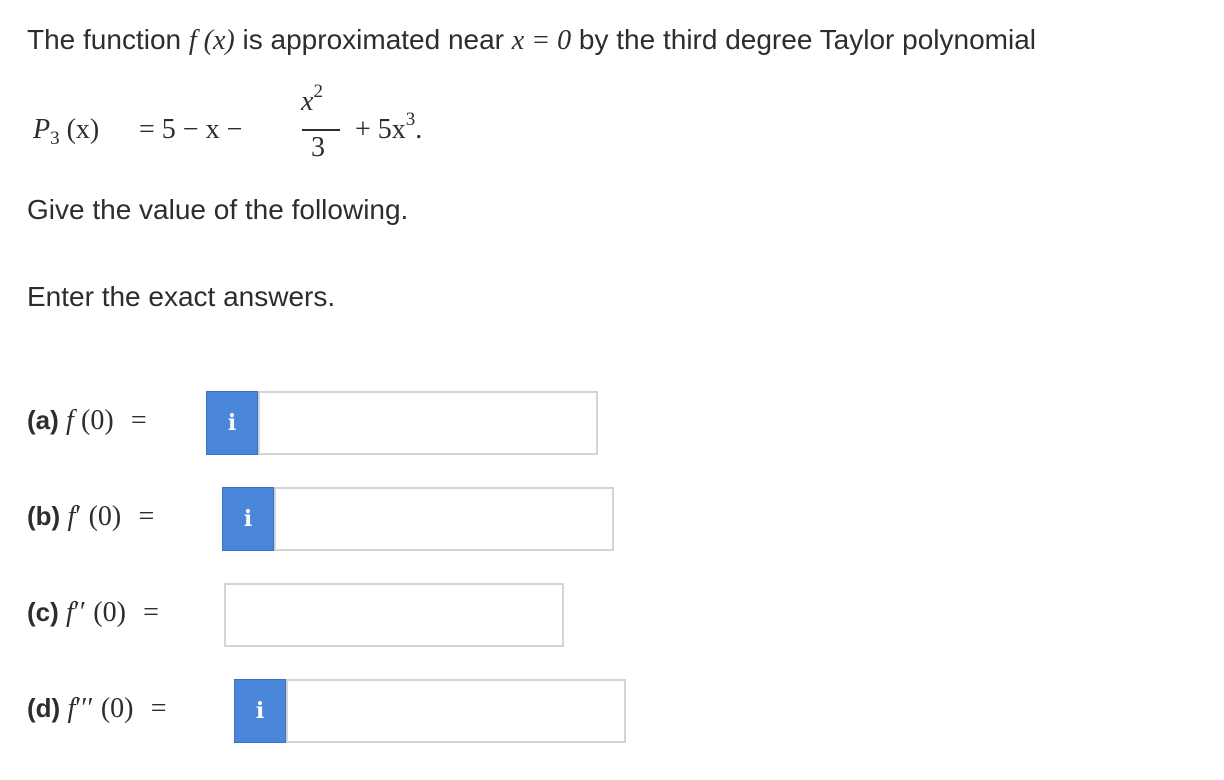  I want to click on question-b-label: (b) f′ (0) =, so click(90, 517).